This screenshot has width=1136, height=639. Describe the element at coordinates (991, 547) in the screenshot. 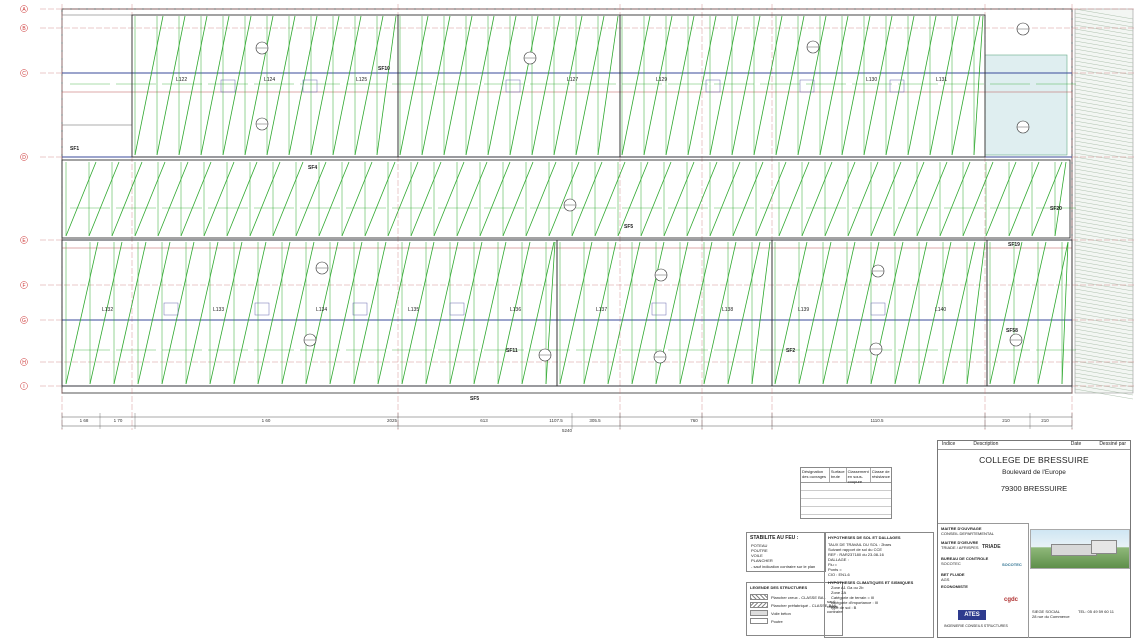

I see `triade-logo: TRIADE` at that location.